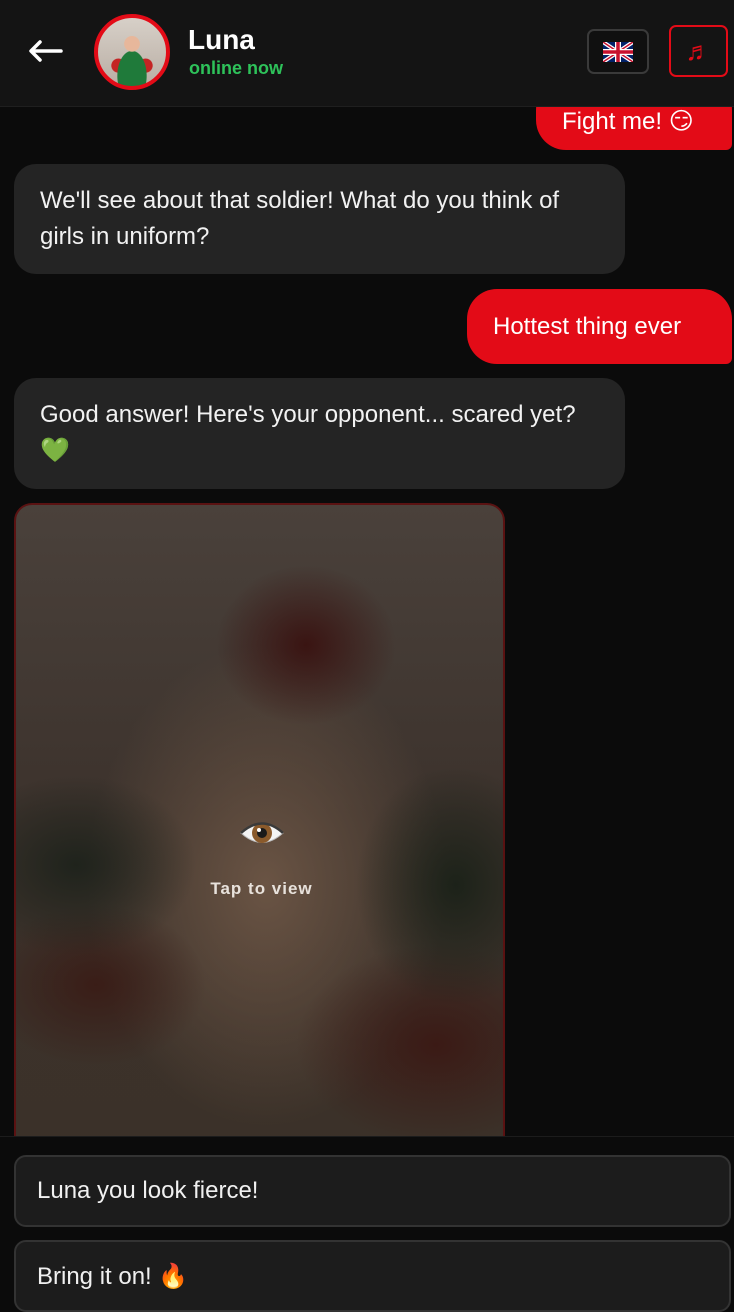 This screenshot has width=734, height=1312. What do you see at coordinates (221, 39) in the screenshot?
I see `contact-name: Luna` at bounding box center [221, 39].